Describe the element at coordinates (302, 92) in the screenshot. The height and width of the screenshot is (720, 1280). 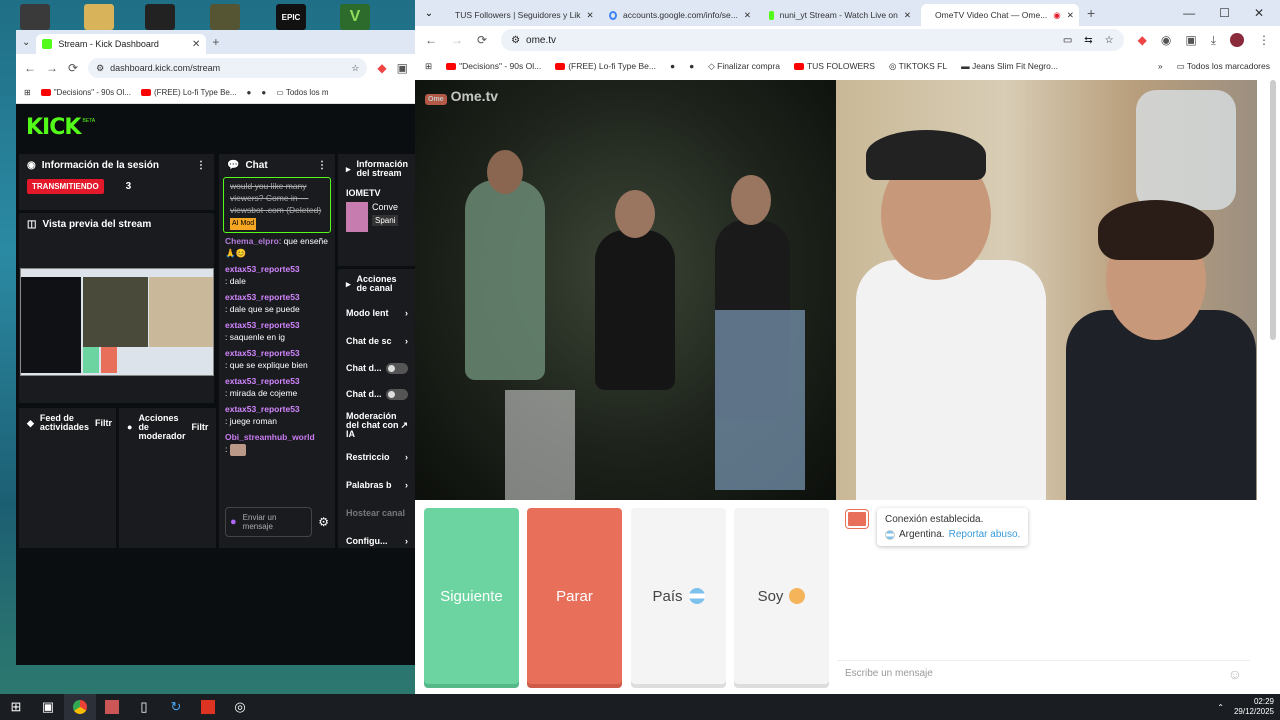
I see `bookmark-item: ▭ Todos los m` at that location.